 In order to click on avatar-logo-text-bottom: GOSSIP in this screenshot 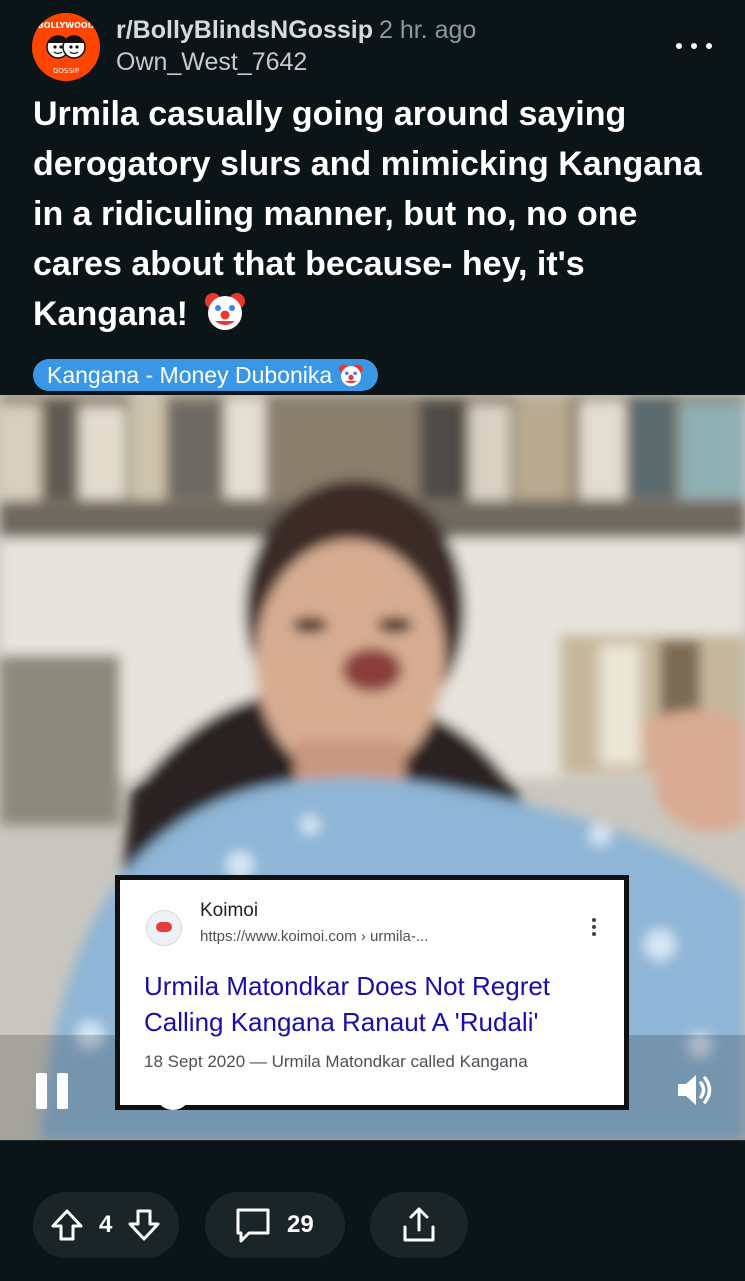, I will do `click(66, 71)`.